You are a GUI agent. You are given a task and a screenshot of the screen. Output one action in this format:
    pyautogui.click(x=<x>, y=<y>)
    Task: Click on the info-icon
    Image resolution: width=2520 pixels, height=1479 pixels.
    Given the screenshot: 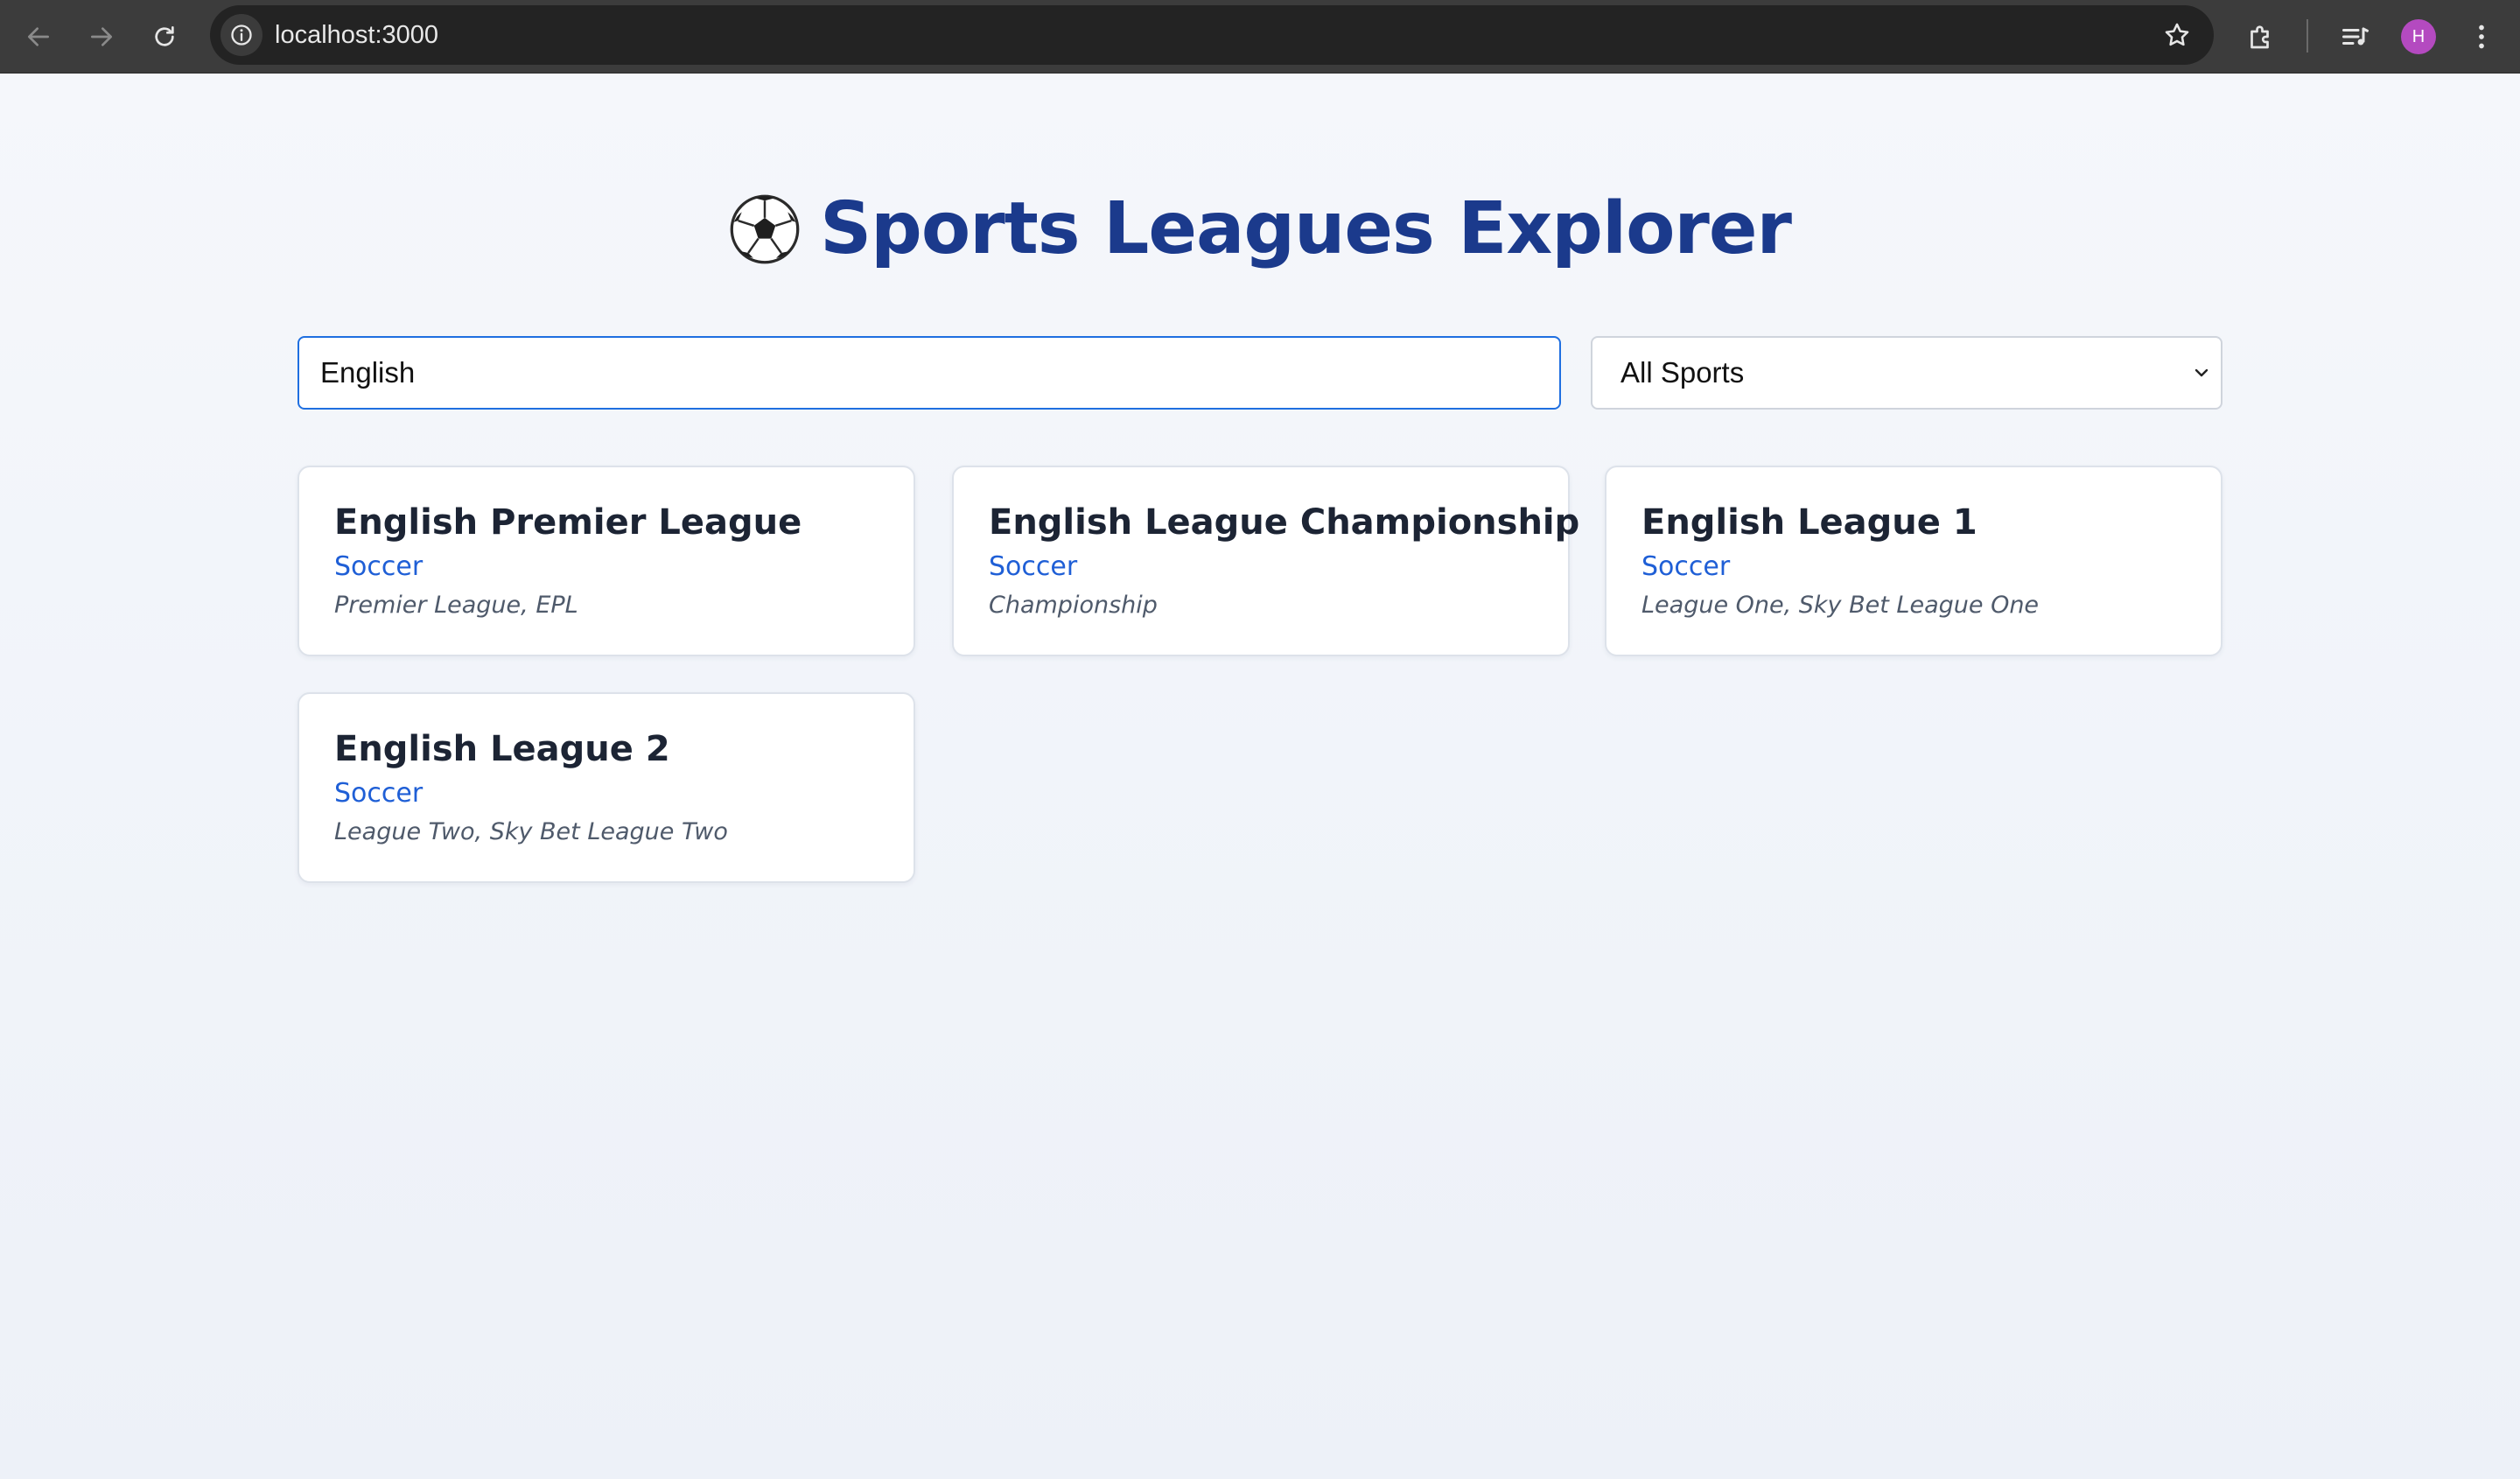 What is the action you would take?
    pyautogui.click(x=241, y=36)
    